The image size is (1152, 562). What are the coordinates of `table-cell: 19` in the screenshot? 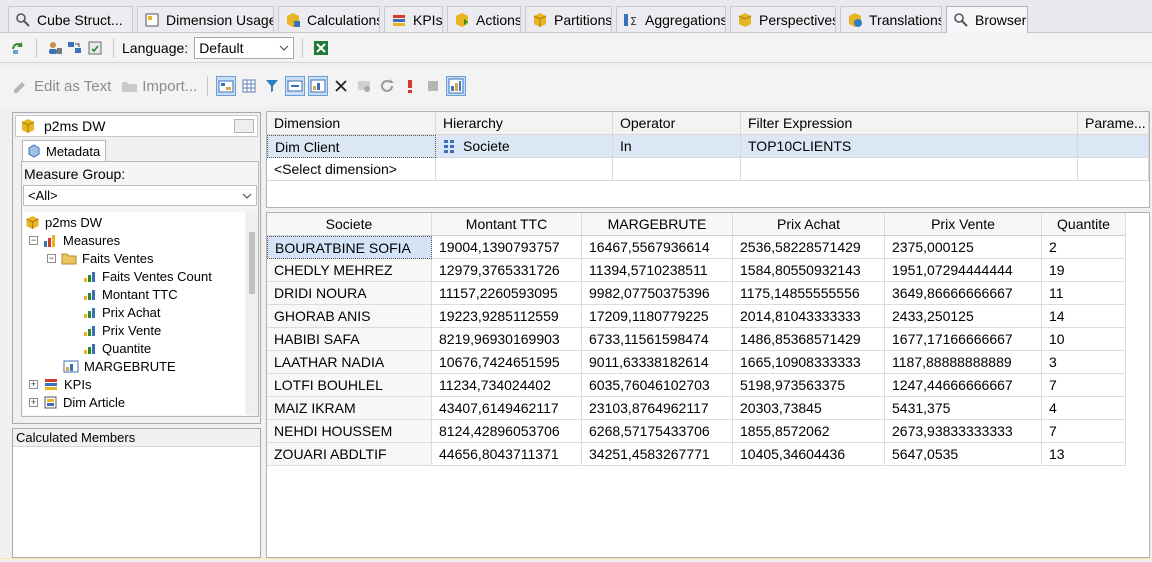 It's located at (1084, 270).